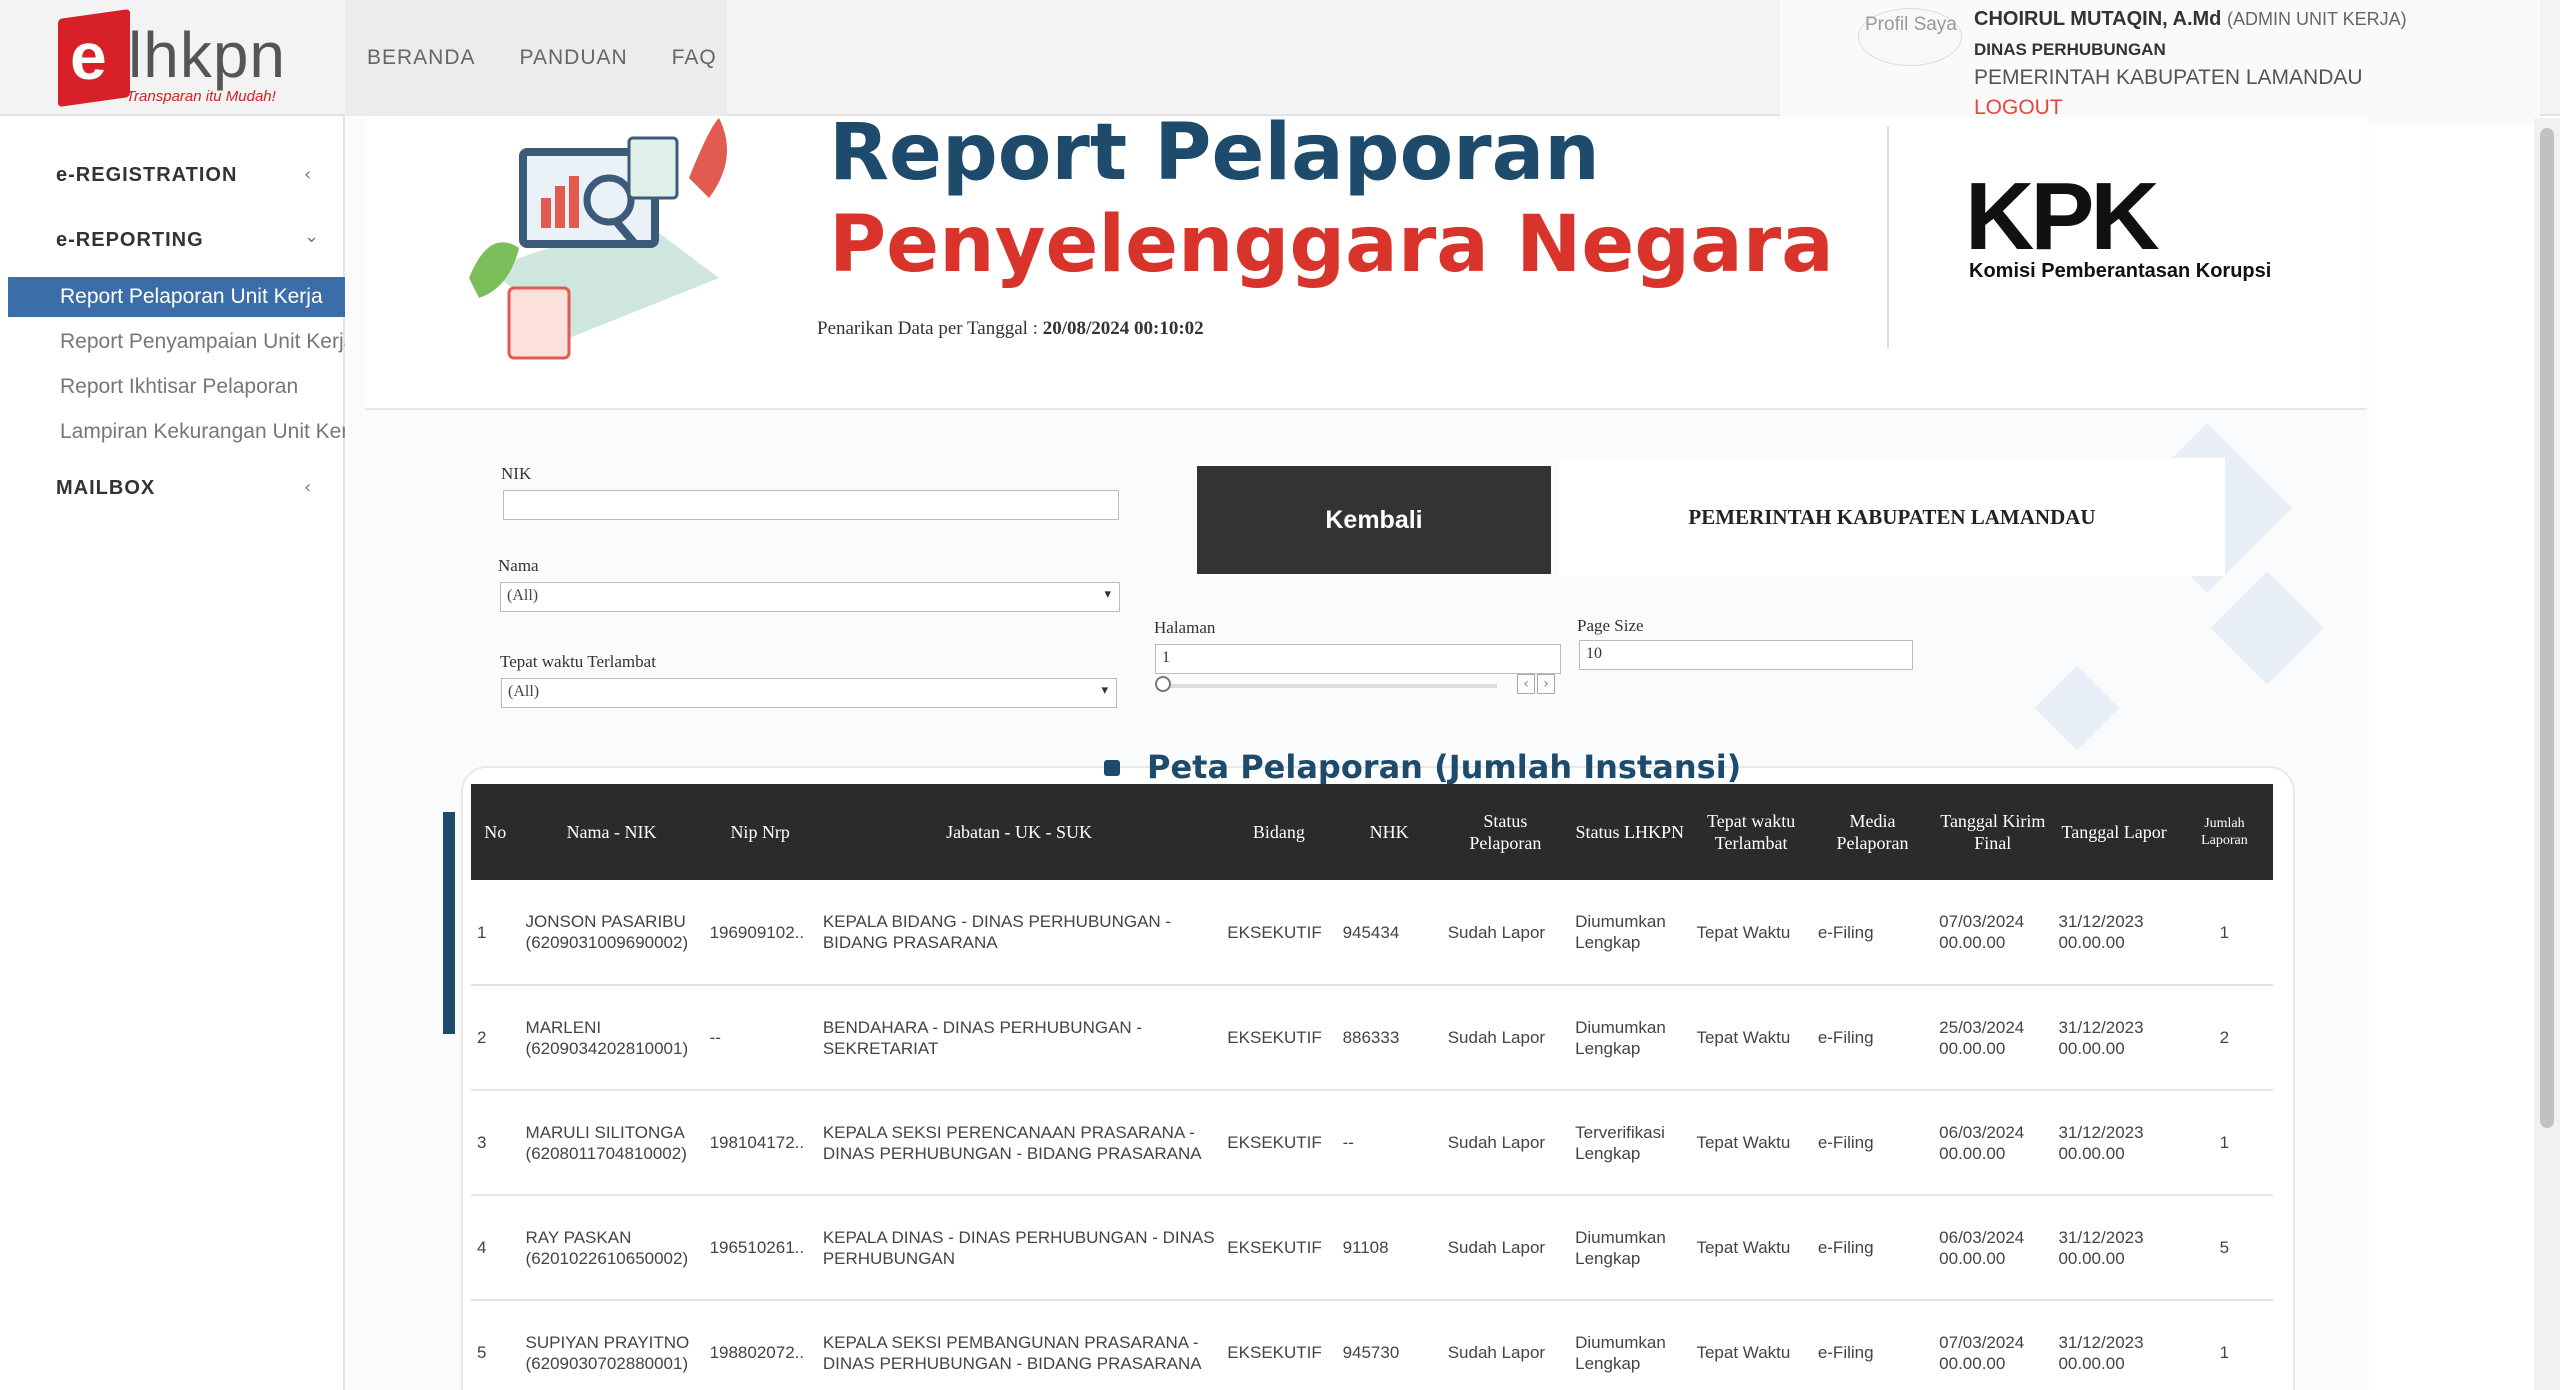  I want to click on nik-input, so click(811, 505).